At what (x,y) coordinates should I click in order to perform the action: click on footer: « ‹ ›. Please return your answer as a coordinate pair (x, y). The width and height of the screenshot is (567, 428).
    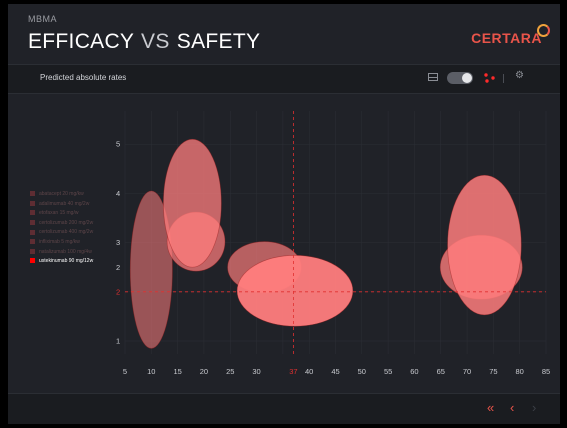
    Looking at the image, I should click on (284, 408).